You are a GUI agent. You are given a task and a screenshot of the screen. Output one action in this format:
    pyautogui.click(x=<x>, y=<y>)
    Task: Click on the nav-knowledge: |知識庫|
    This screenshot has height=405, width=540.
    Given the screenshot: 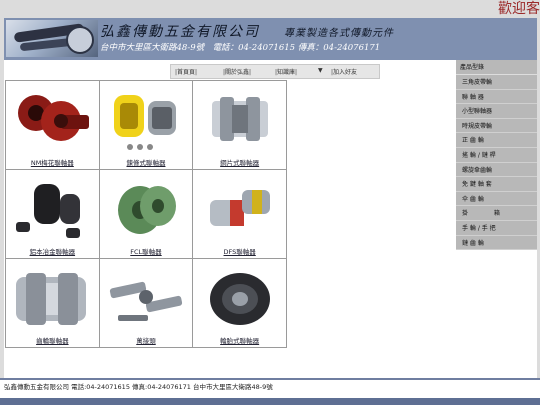 What is the action you would take?
    pyautogui.click(x=286, y=71)
    